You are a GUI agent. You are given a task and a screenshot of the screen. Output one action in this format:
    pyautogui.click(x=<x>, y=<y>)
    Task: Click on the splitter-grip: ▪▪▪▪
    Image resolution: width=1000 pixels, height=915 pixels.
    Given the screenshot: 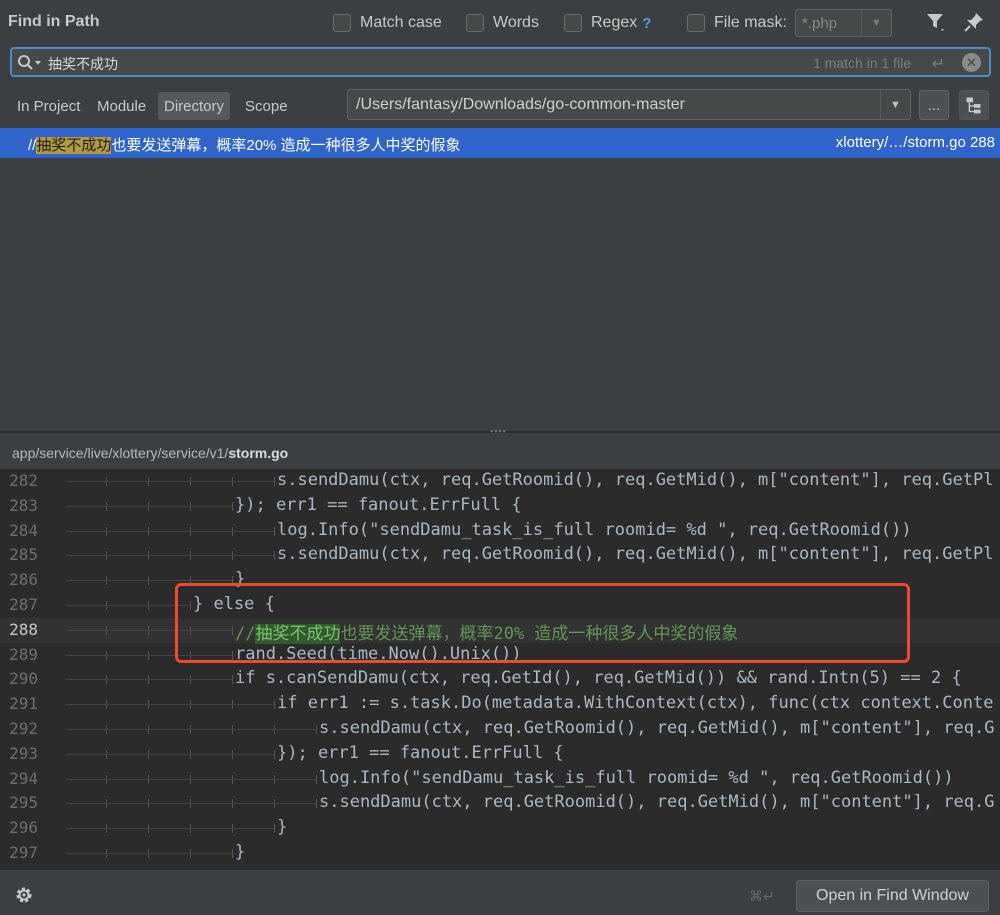 What is the action you would take?
    pyautogui.click(x=500, y=431)
    